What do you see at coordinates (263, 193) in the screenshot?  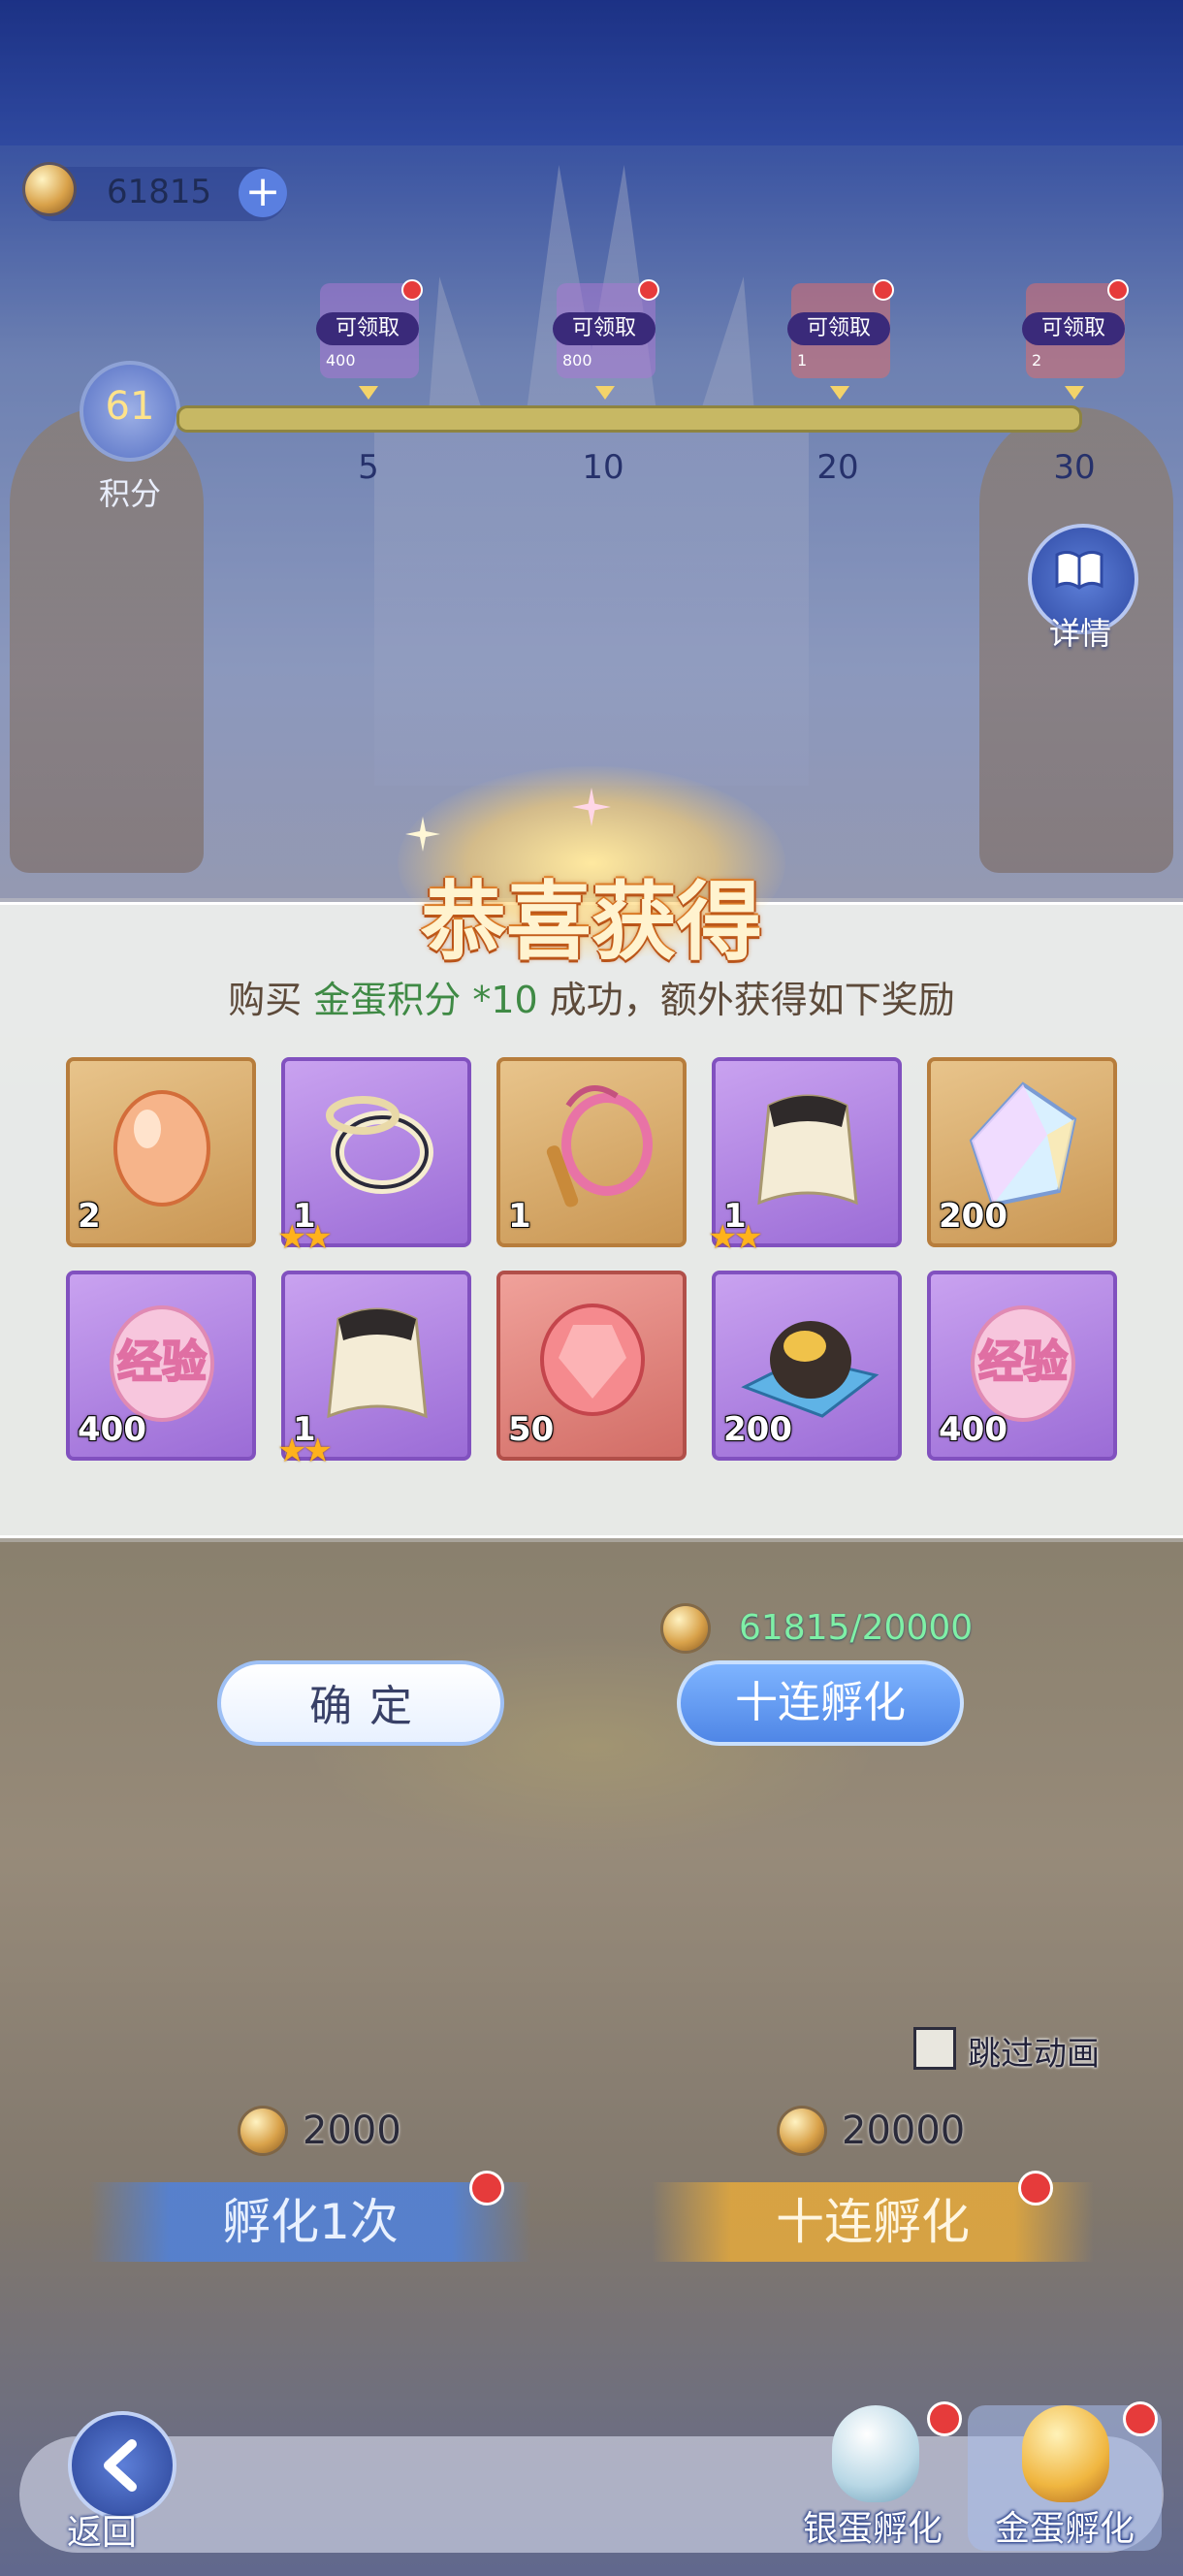 I see `add-coins-button: +` at bounding box center [263, 193].